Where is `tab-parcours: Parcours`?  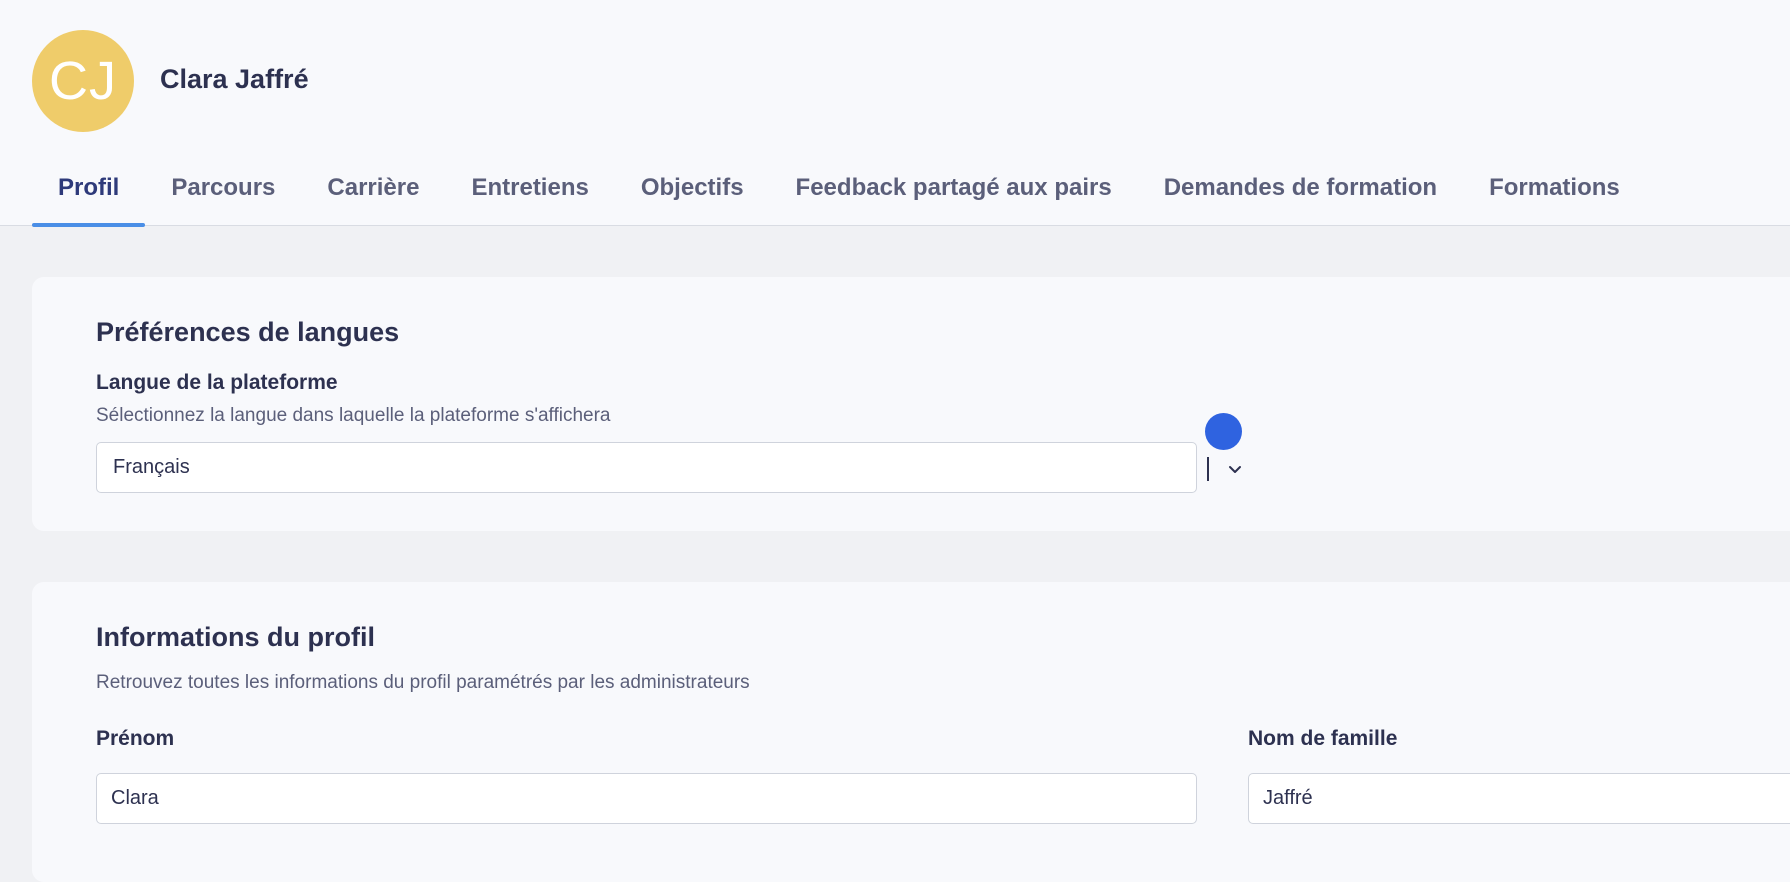 tab-parcours: Parcours is located at coordinates (223, 194).